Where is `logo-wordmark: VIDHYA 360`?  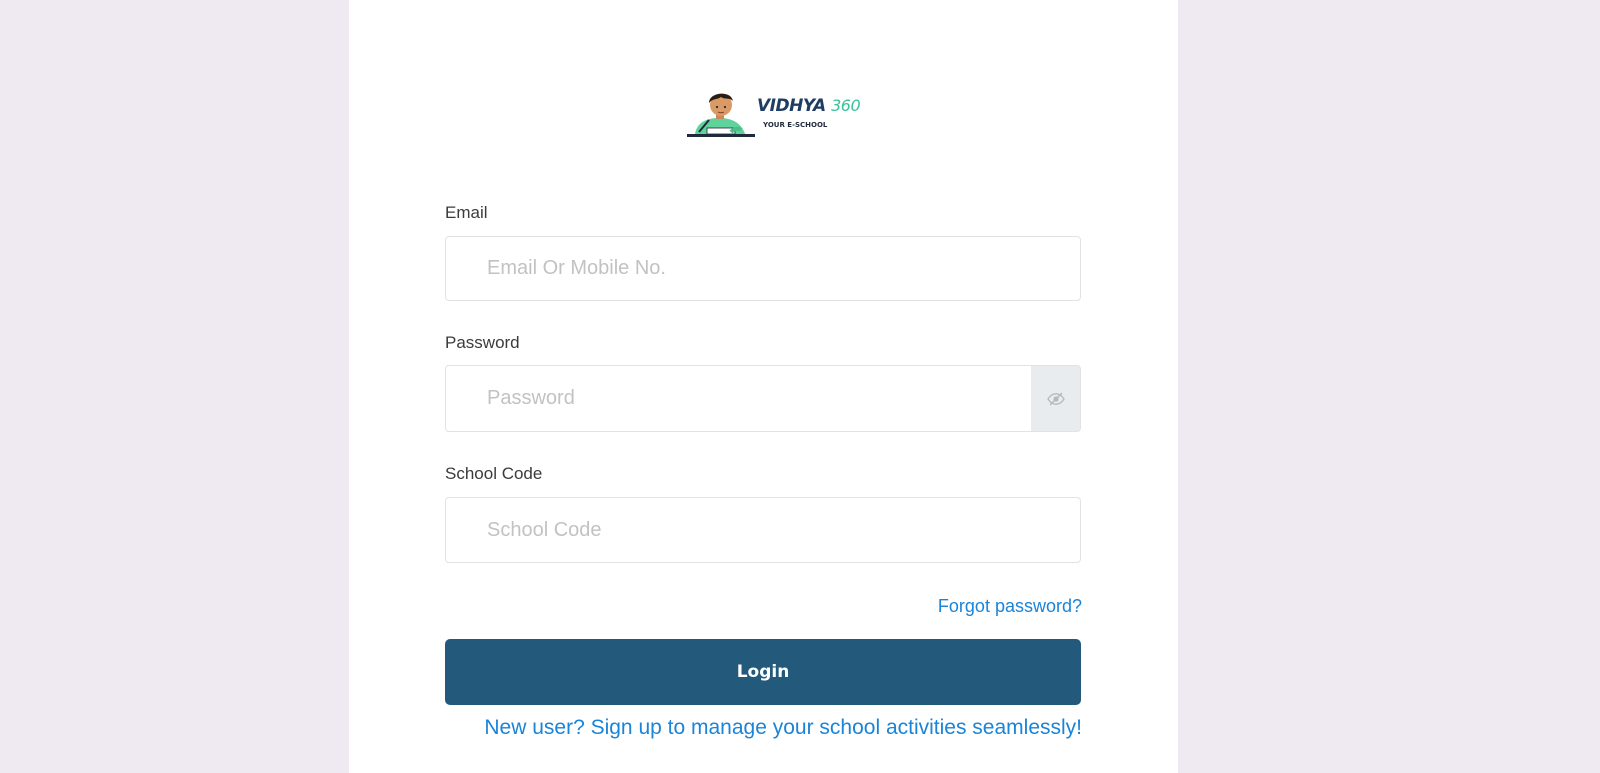 logo-wordmark: VIDHYA 360 is located at coordinates (809, 106).